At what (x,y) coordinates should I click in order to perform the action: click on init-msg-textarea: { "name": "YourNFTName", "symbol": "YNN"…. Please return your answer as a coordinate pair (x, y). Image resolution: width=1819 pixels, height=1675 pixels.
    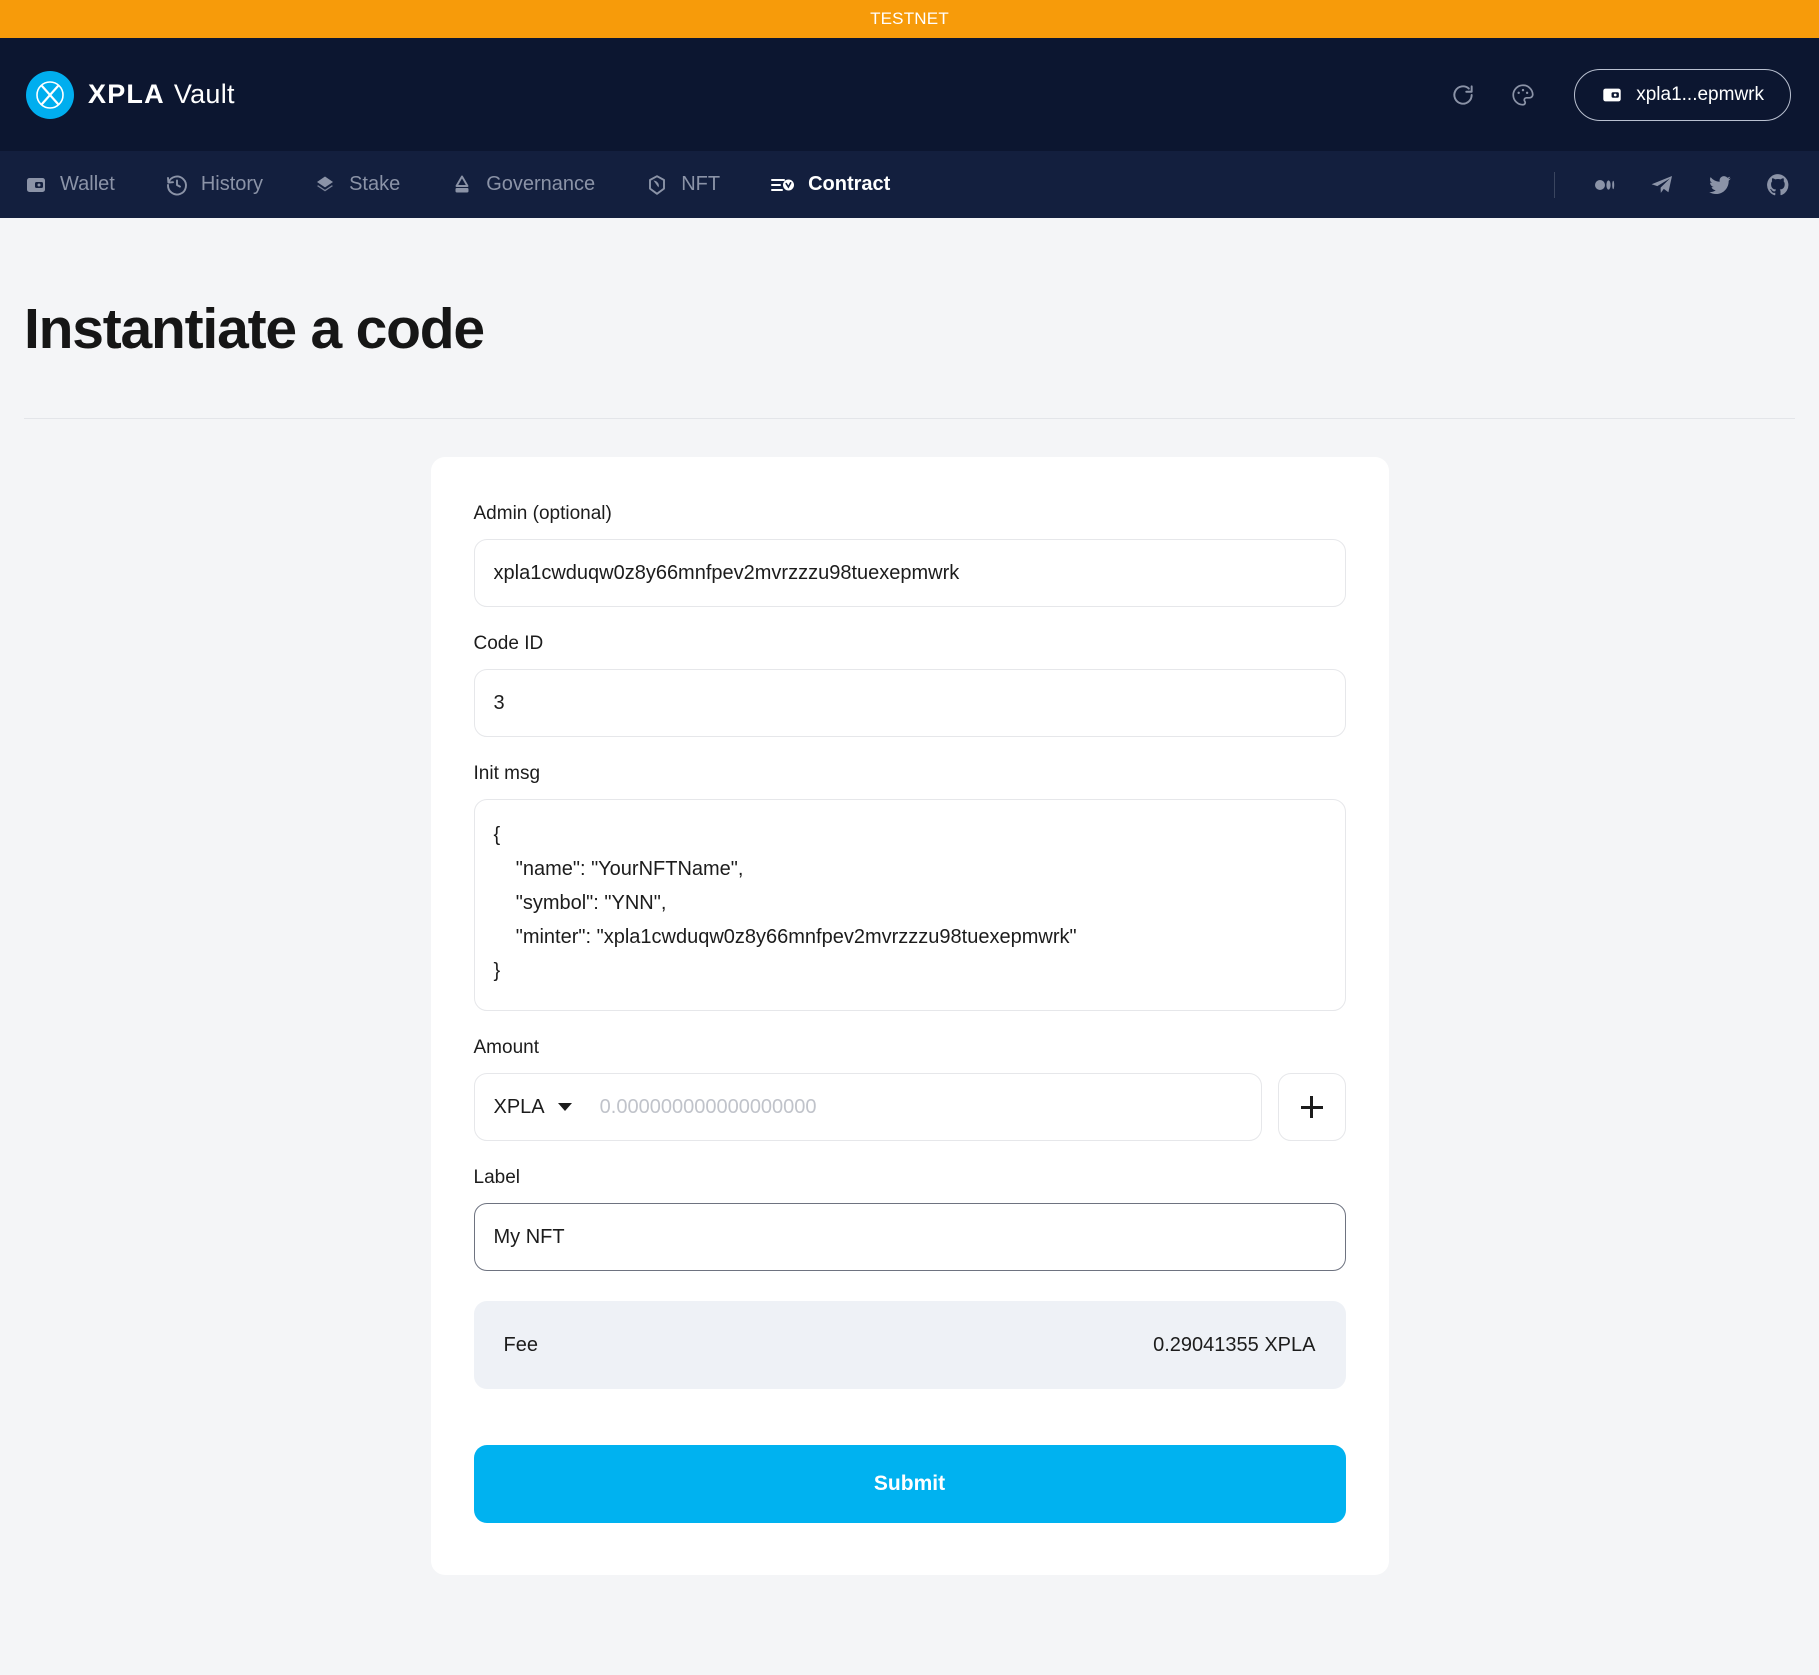
    Looking at the image, I should click on (909, 905).